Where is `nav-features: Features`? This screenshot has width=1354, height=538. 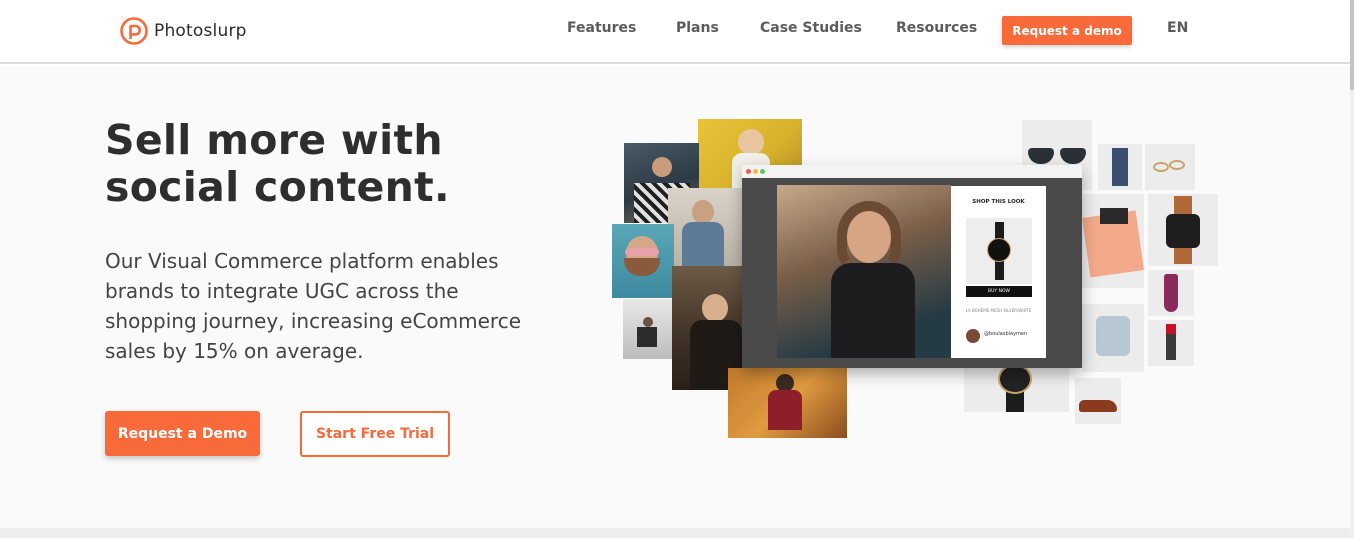 nav-features: Features is located at coordinates (601, 28).